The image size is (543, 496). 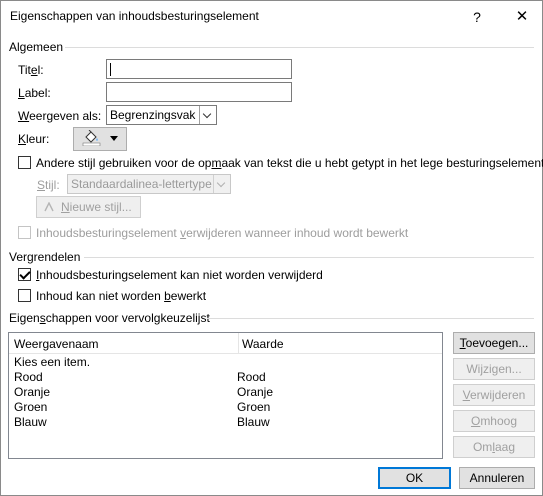 What do you see at coordinates (141, 184) in the screenshot?
I see `style-value: Standaardalinea-lettertype` at bounding box center [141, 184].